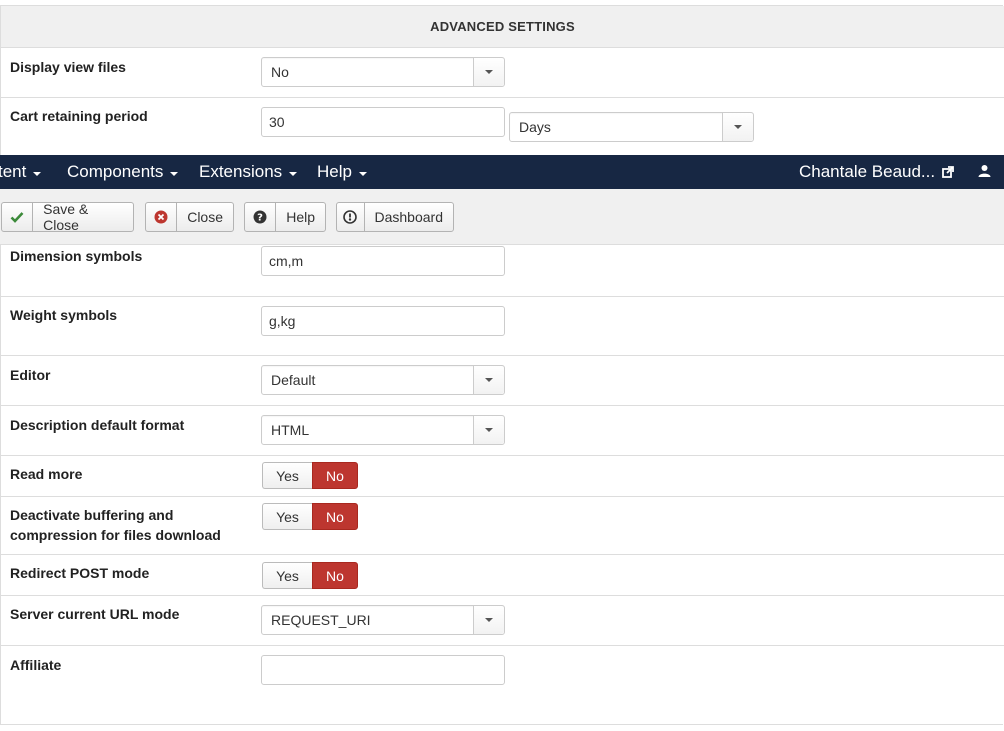  Describe the element at coordinates (115, 535) in the screenshot. I see `deactivate-buffering-label-line2: compression for files download` at that location.